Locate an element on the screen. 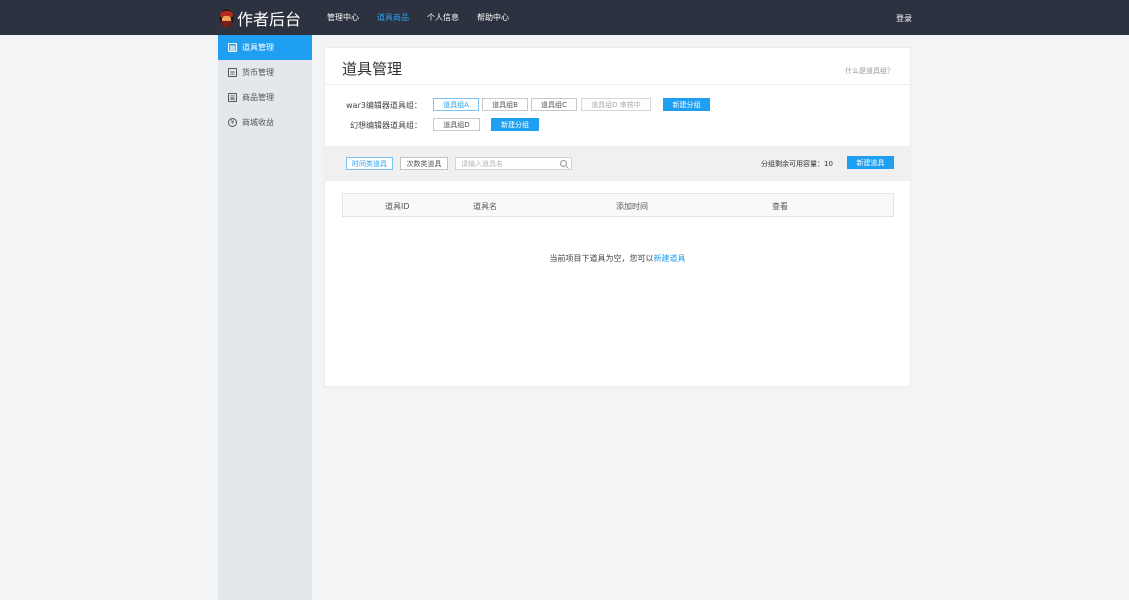 This screenshot has height=600, width=1129. logo-text: 作者后台 is located at coordinates (269, 19).